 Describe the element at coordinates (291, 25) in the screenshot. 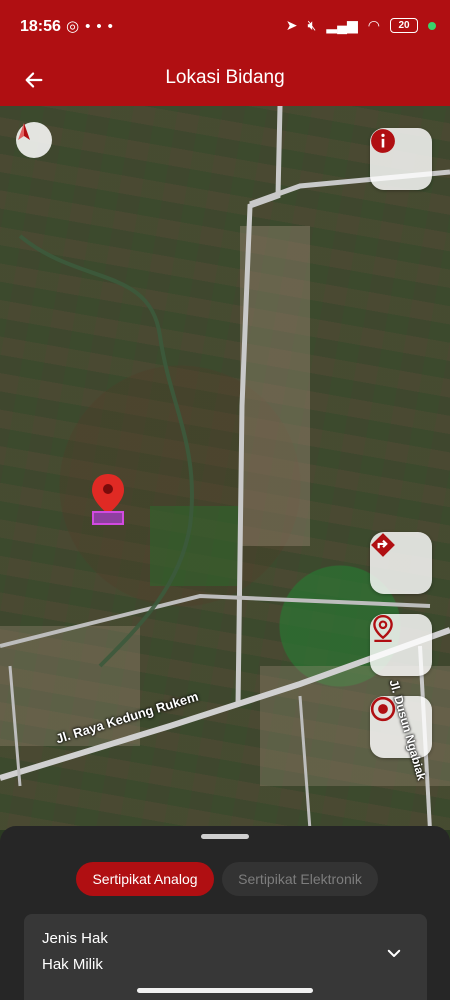

I see `location-arrow-icon: ➤` at that location.